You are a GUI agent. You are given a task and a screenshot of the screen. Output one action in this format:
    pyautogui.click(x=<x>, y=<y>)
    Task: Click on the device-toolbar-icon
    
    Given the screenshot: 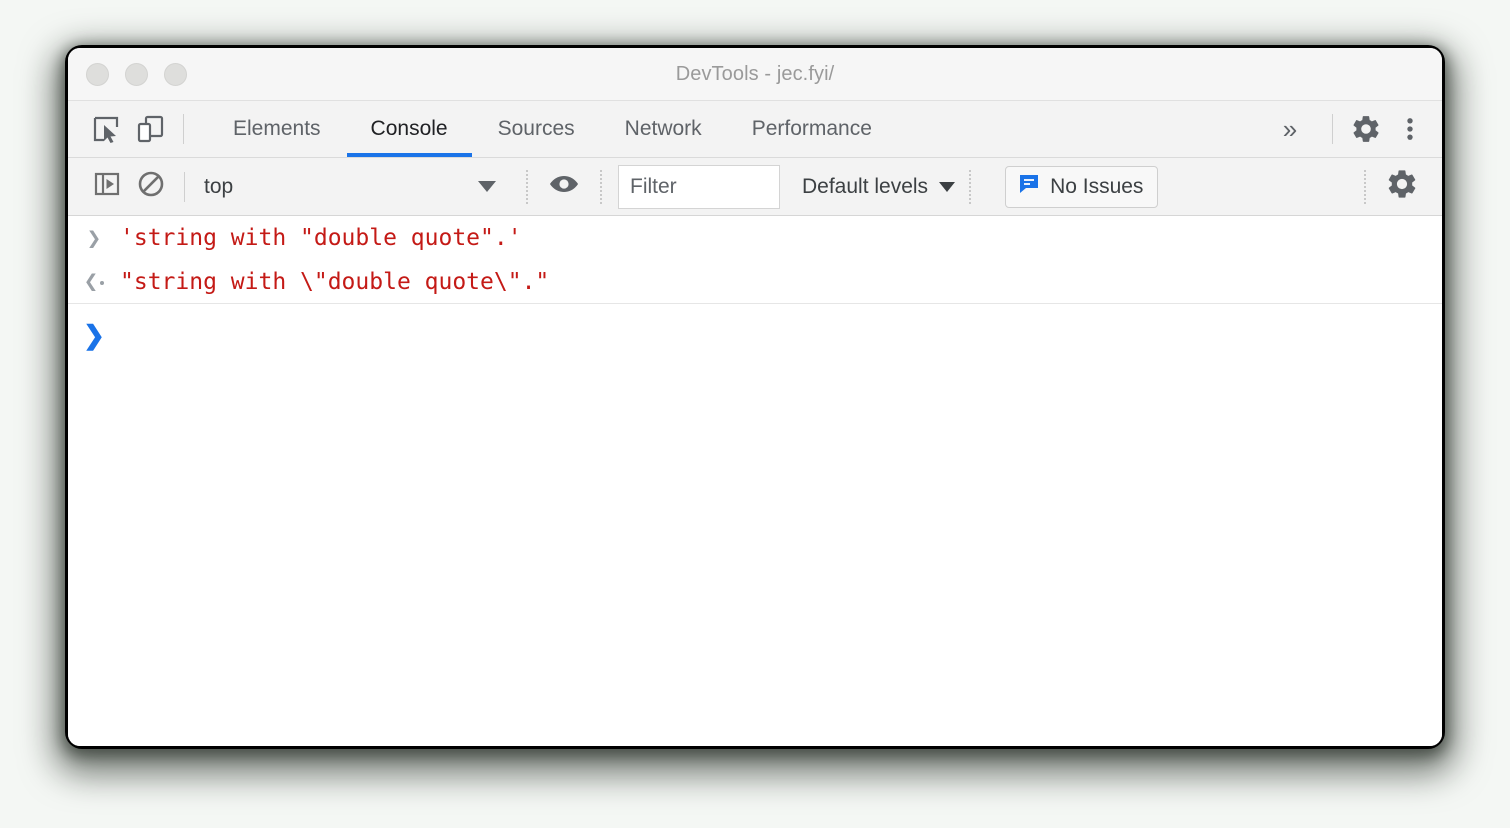 What is the action you would take?
    pyautogui.click(x=150, y=129)
    